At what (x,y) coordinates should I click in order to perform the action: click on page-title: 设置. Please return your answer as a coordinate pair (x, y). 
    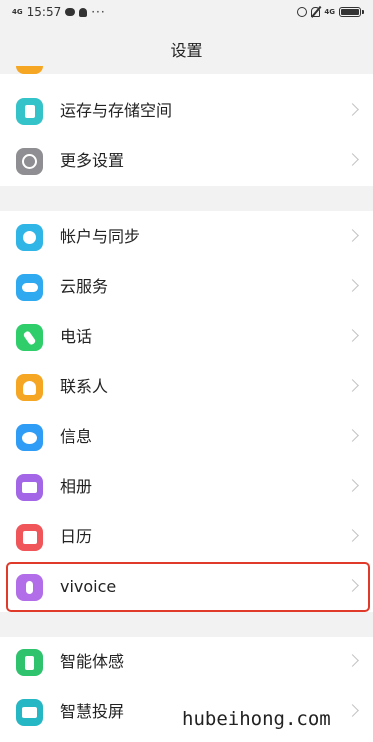
    Looking at the image, I should click on (186, 50).